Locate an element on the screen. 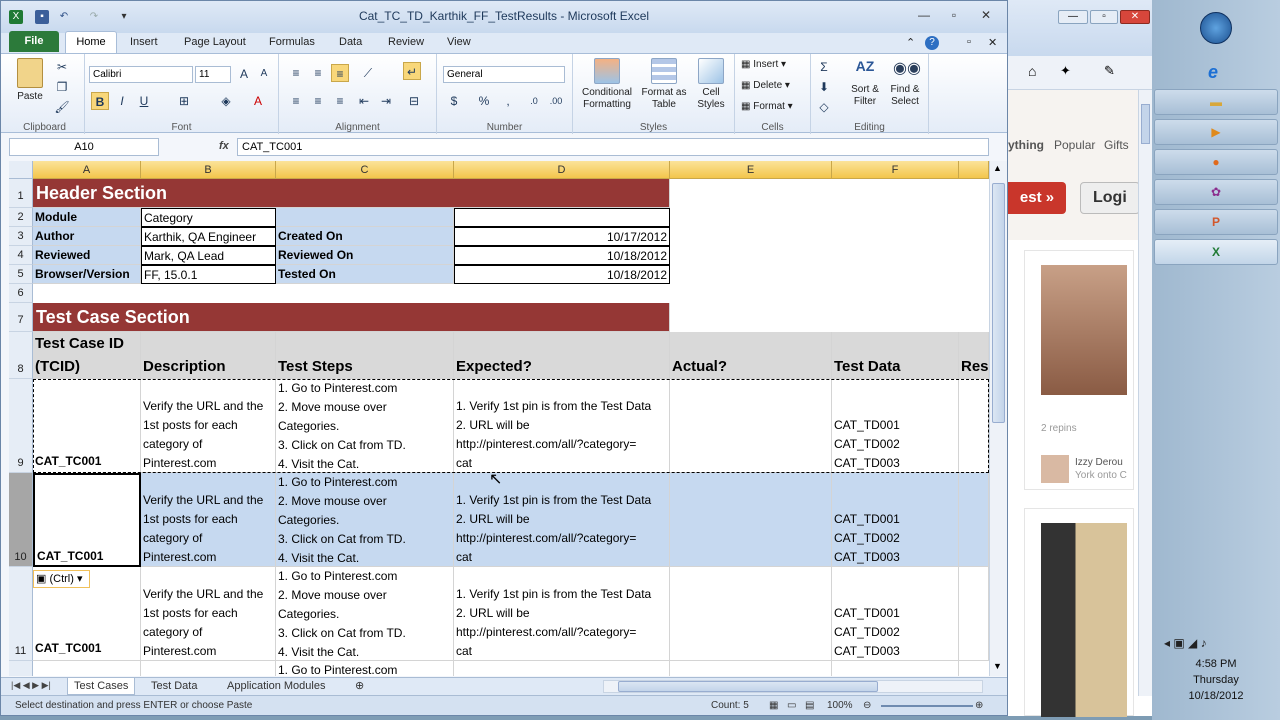 The height and width of the screenshot is (720, 1280). align-middle-icon: ≡ is located at coordinates (318, 73).